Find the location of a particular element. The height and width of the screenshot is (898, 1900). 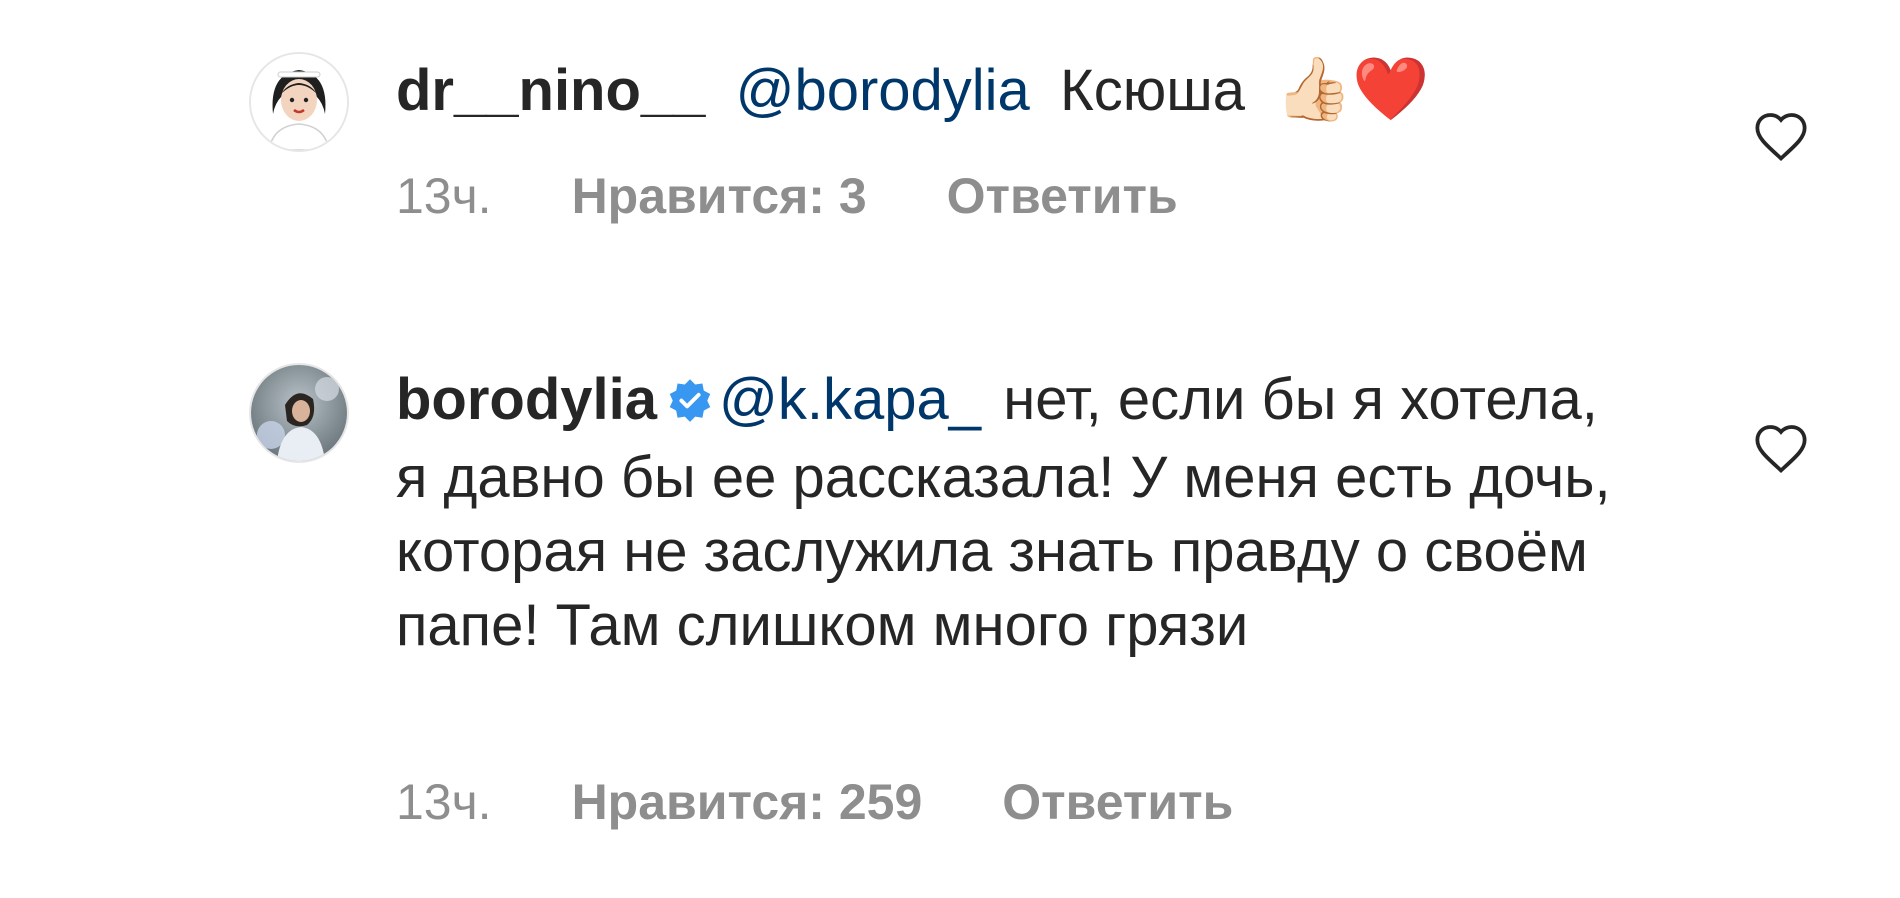

username: dr__nino__ is located at coordinates (550, 90).